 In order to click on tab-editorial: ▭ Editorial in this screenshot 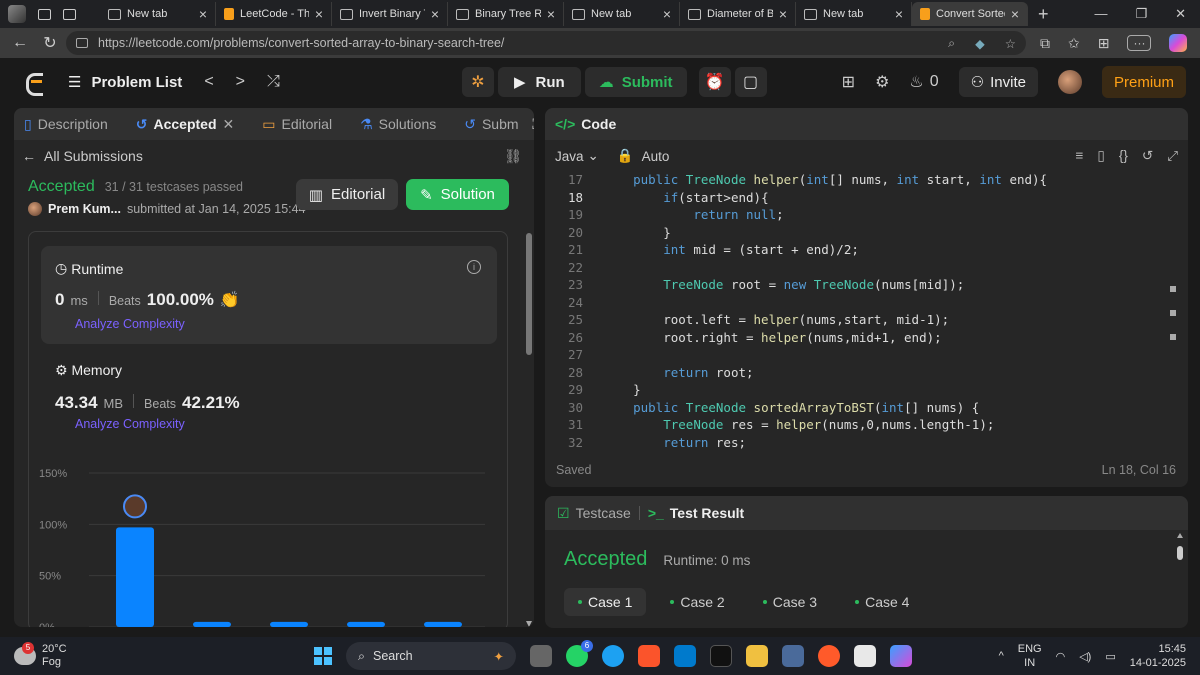, I will do `click(297, 124)`.